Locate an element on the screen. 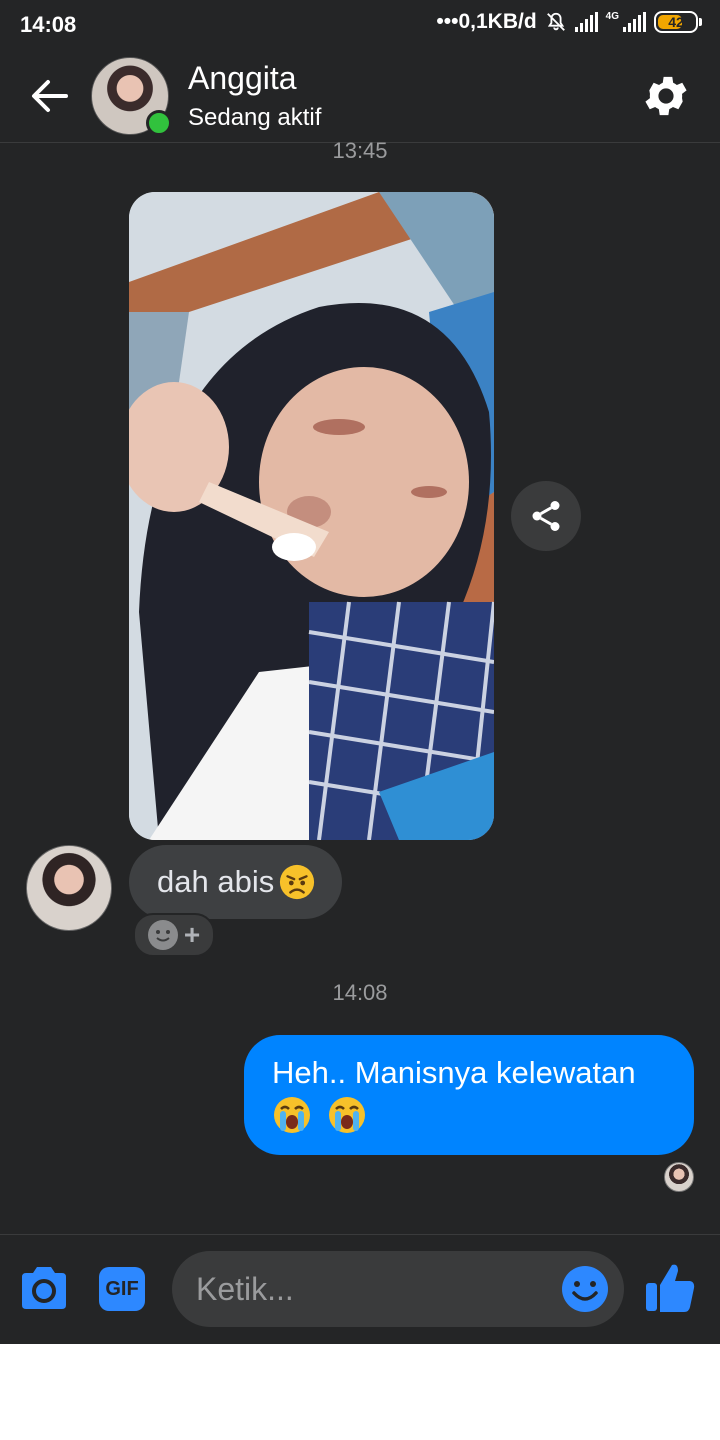 The width and height of the screenshot is (720, 1440). share-button is located at coordinates (546, 516).